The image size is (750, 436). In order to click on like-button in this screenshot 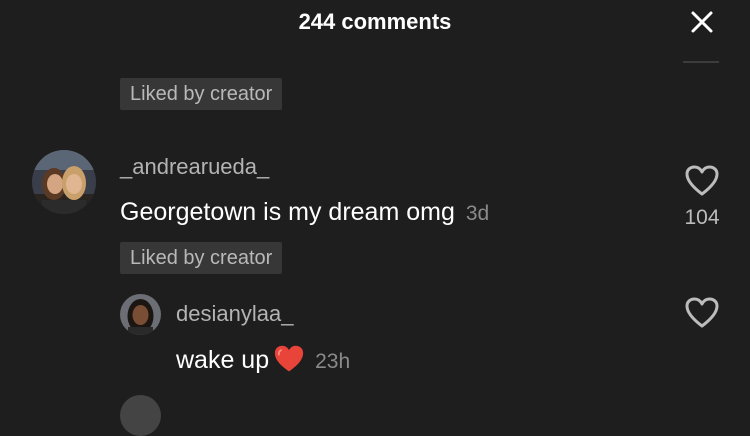, I will do `click(702, 181)`.